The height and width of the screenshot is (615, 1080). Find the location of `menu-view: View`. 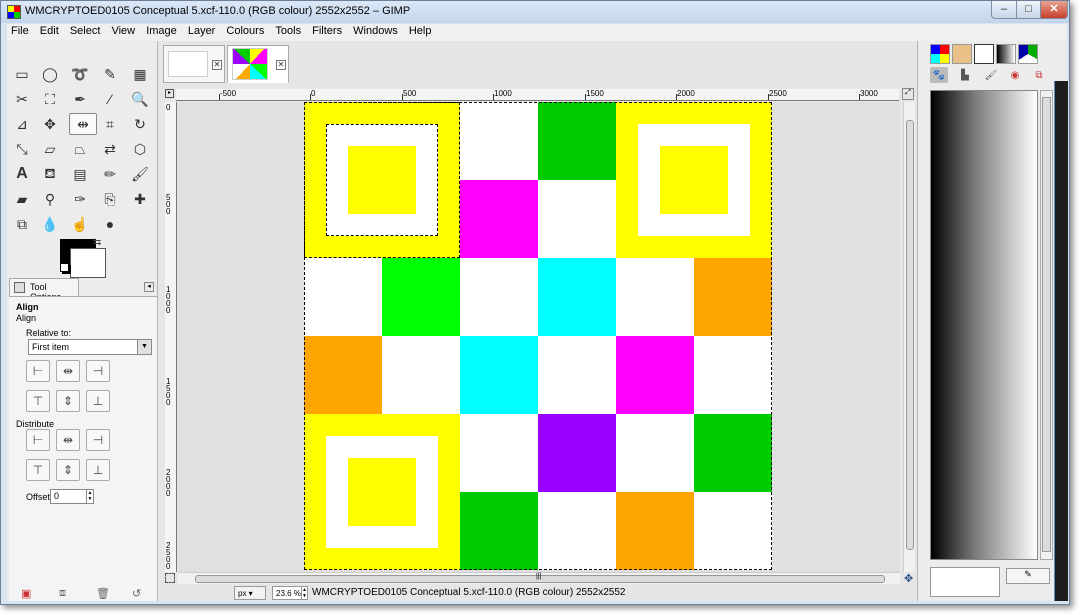

menu-view: View is located at coordinates (123, 30).